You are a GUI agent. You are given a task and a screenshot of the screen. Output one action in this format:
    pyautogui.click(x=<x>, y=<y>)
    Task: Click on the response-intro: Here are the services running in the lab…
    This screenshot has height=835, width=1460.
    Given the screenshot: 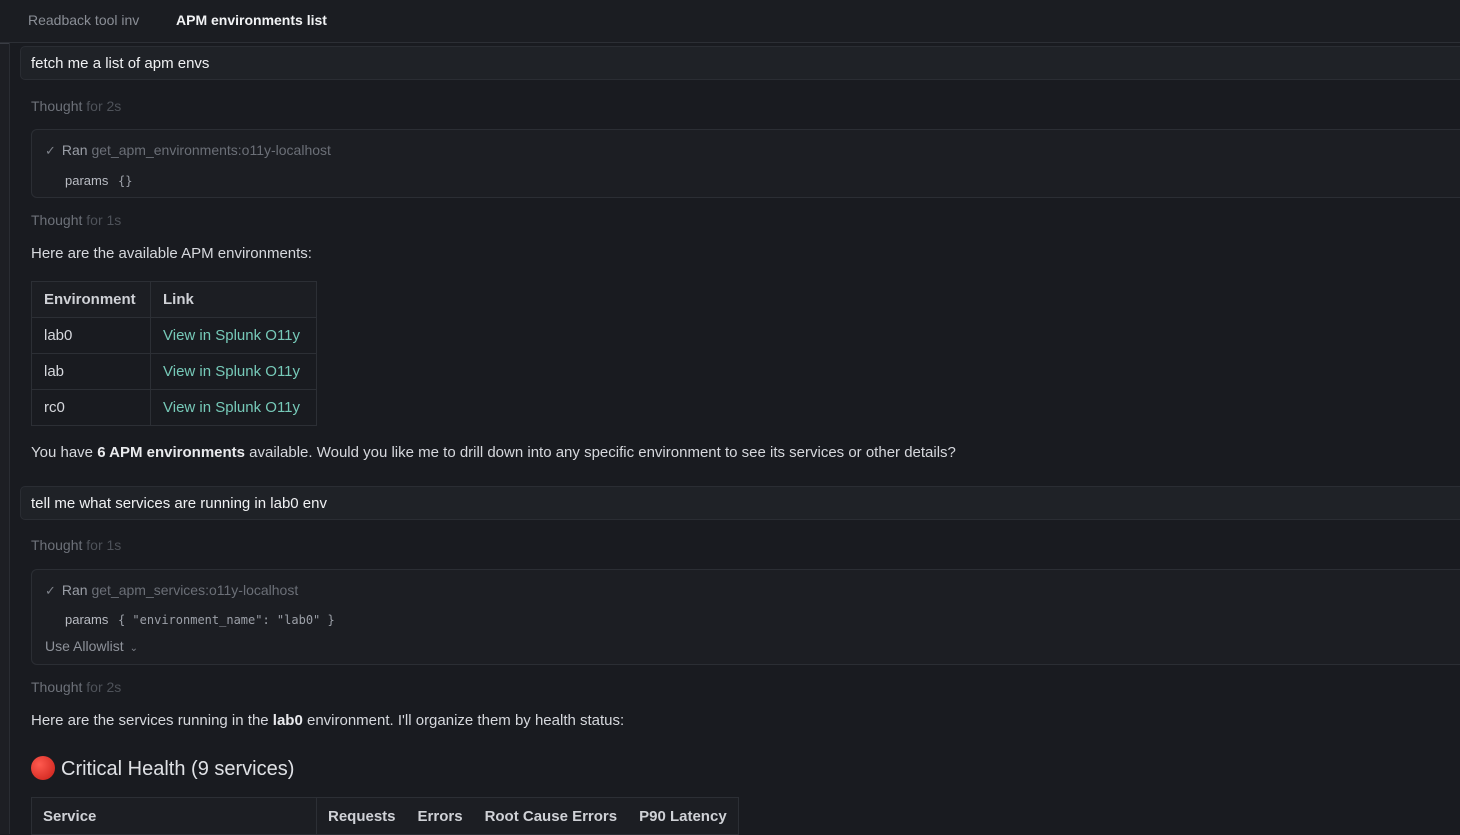 What is the action you would take?
    pyautogui.click(x=327, y=720)
    